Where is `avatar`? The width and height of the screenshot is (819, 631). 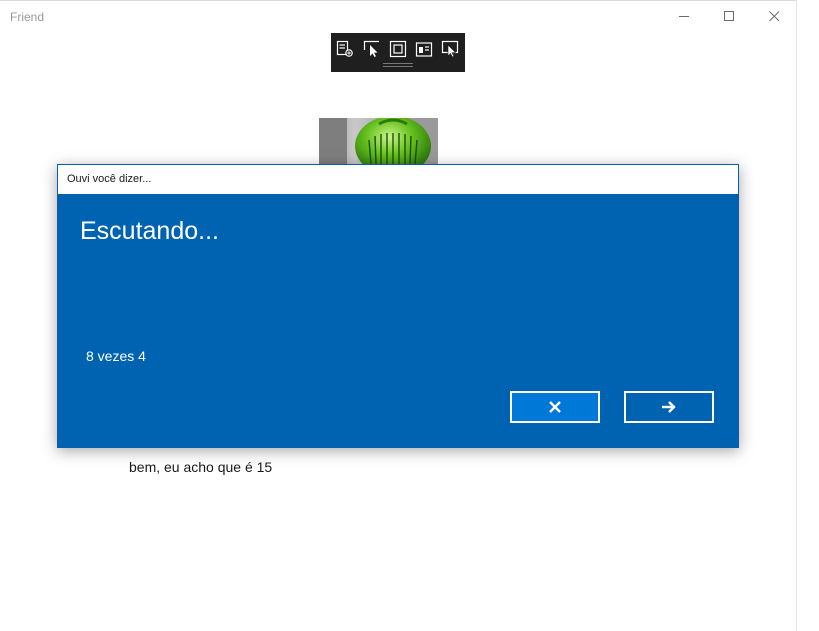
avatar is located at coordinates (378, 142).